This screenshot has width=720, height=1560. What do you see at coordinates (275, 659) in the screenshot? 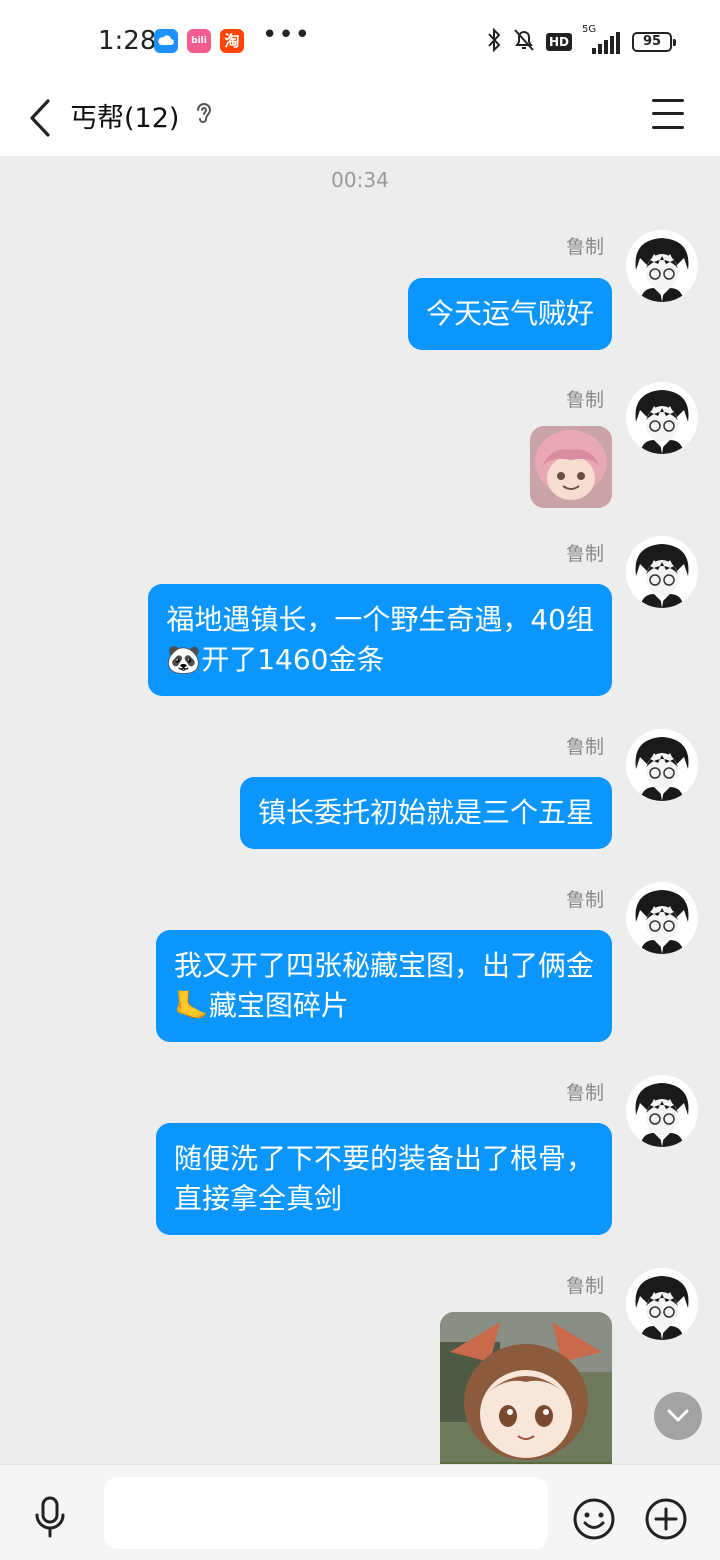
I see `message-line: 🐼开了1460金条` at bounding box center [275, 659].